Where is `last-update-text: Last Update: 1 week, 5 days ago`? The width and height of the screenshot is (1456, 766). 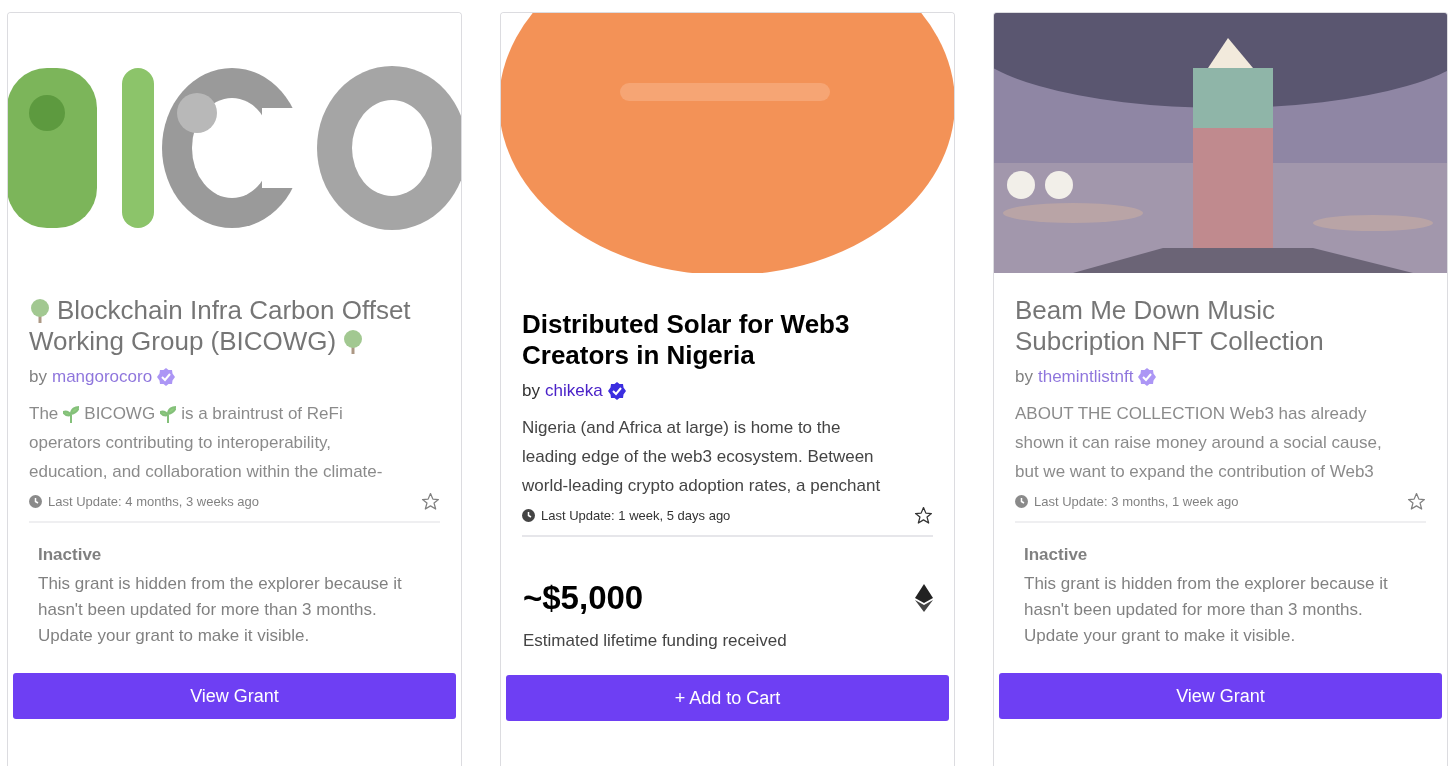
last-update-text: Last Update: 1 week, 5 days ago is located at coordinates (636, 515).